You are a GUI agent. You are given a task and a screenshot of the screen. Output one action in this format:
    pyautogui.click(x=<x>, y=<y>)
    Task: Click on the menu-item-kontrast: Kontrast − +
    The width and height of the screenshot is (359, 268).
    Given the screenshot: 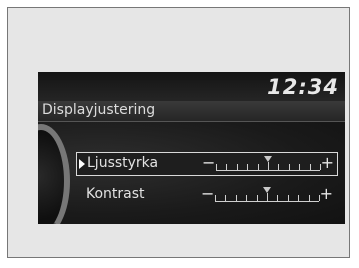 What is the action you would take?
    pyautogui.click(x=207, y=196)
    